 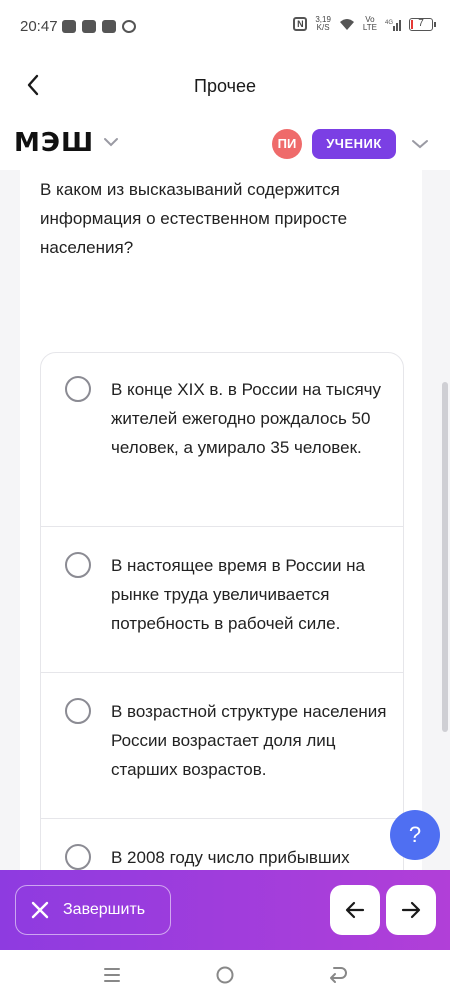 I want to click on next-question-button, so click(x=411, y=910).